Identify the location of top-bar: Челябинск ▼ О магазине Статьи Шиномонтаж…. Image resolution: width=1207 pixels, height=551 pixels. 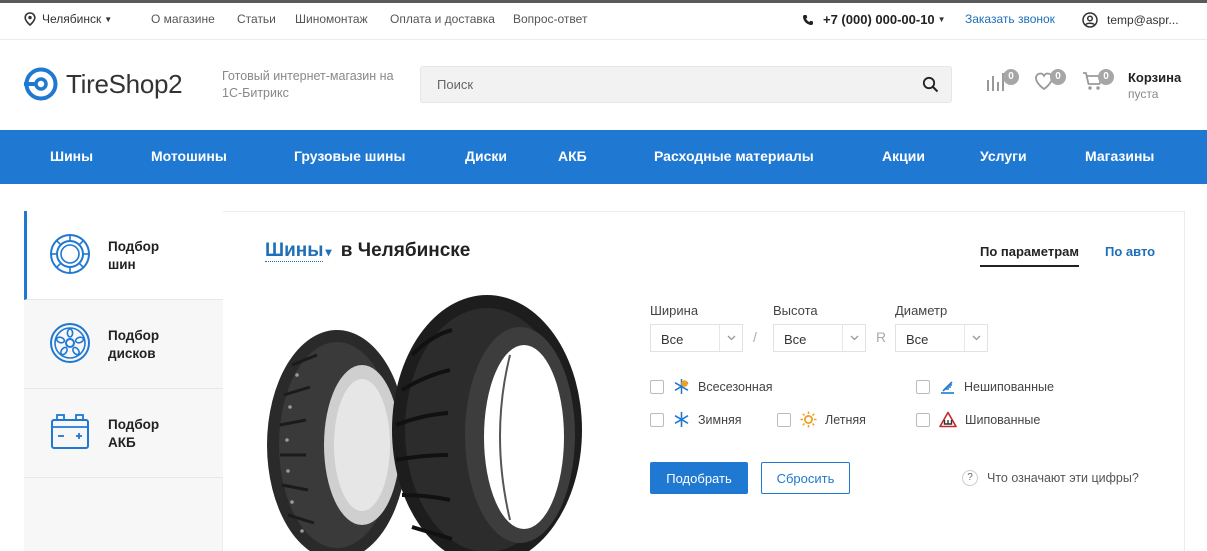
(603, 21).